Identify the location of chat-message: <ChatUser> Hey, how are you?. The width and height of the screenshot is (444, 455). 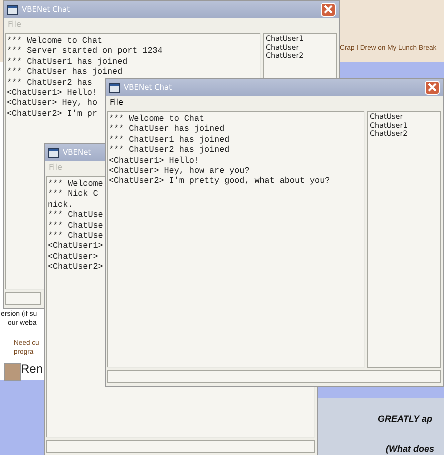
(179, 171).